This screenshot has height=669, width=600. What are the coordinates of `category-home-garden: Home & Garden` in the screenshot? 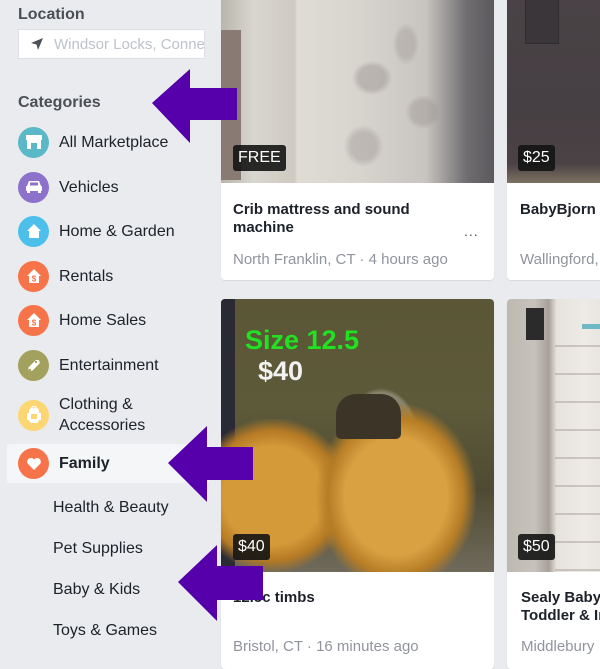 It's located at (108, 231).